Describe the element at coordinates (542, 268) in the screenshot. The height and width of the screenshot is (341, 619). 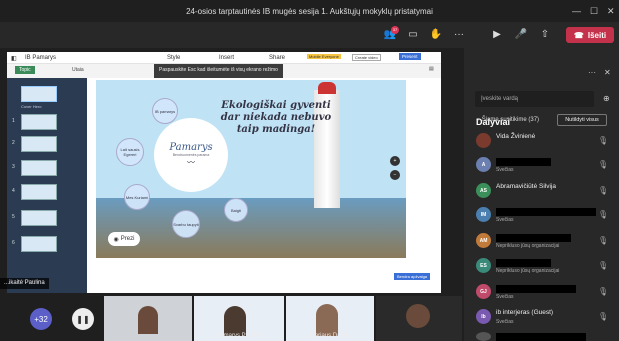
I see `participant-row: ES Neprikluso jūsų organizacijai 🎙` at that location.